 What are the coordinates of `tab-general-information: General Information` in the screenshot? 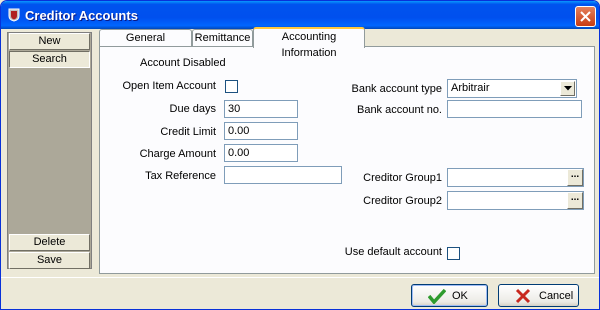 It's located at (145, 44).